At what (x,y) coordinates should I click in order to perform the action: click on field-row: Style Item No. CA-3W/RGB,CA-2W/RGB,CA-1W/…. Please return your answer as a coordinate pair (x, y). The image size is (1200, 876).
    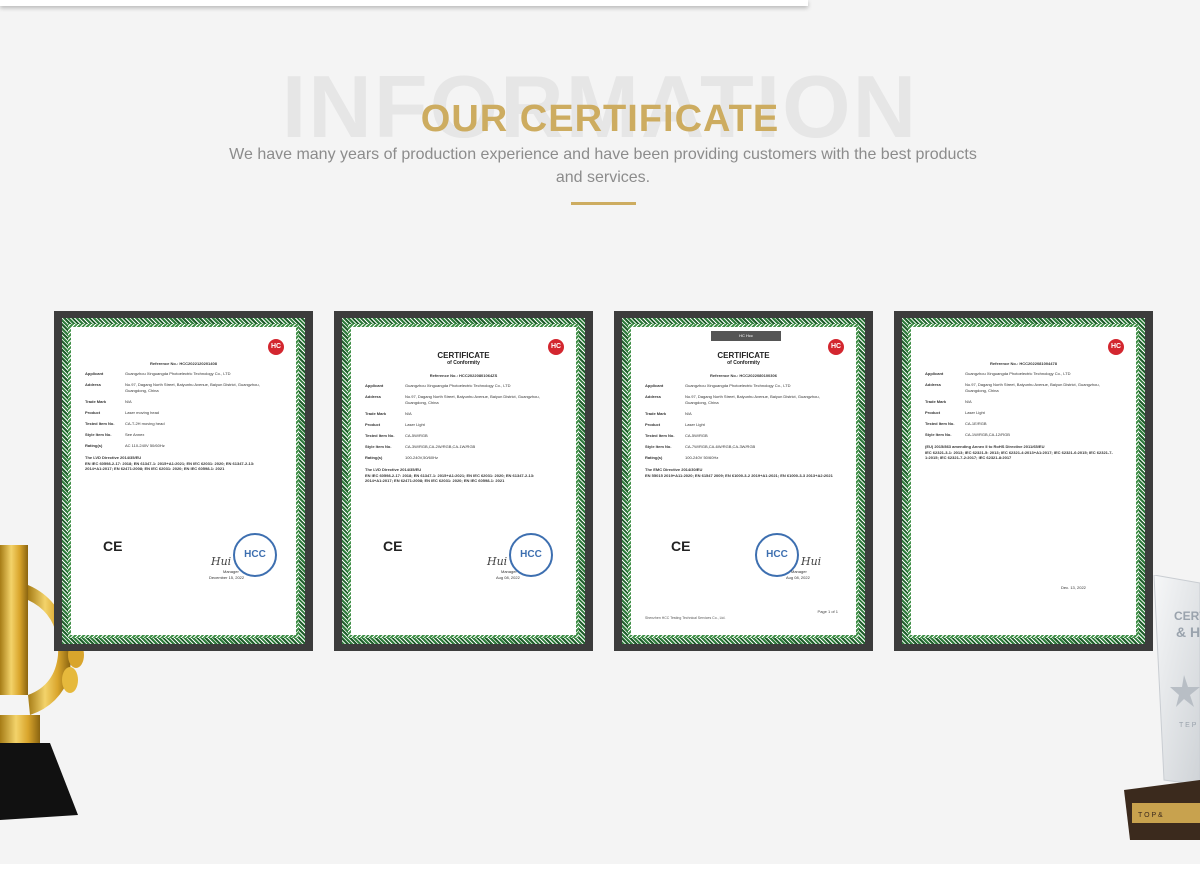
    Looking at the image, I should click on (463, 447).